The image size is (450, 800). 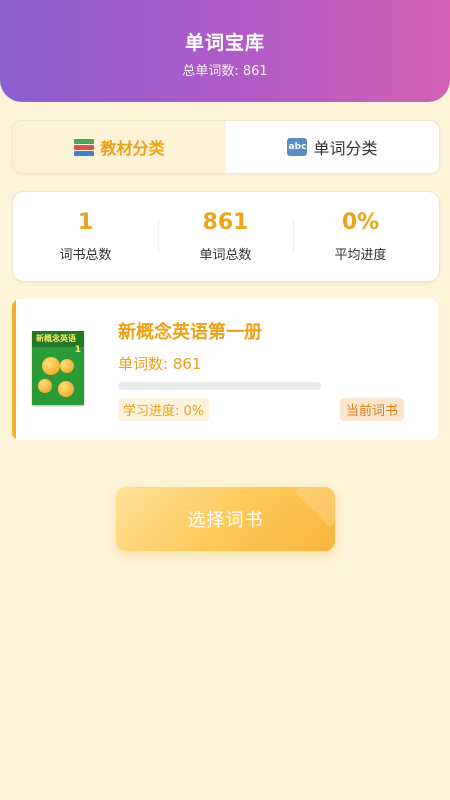 What do you see at coordinates (297, 147) in the screenshot?
I see `abc-icon: abc` at bounding box center [297, 147].